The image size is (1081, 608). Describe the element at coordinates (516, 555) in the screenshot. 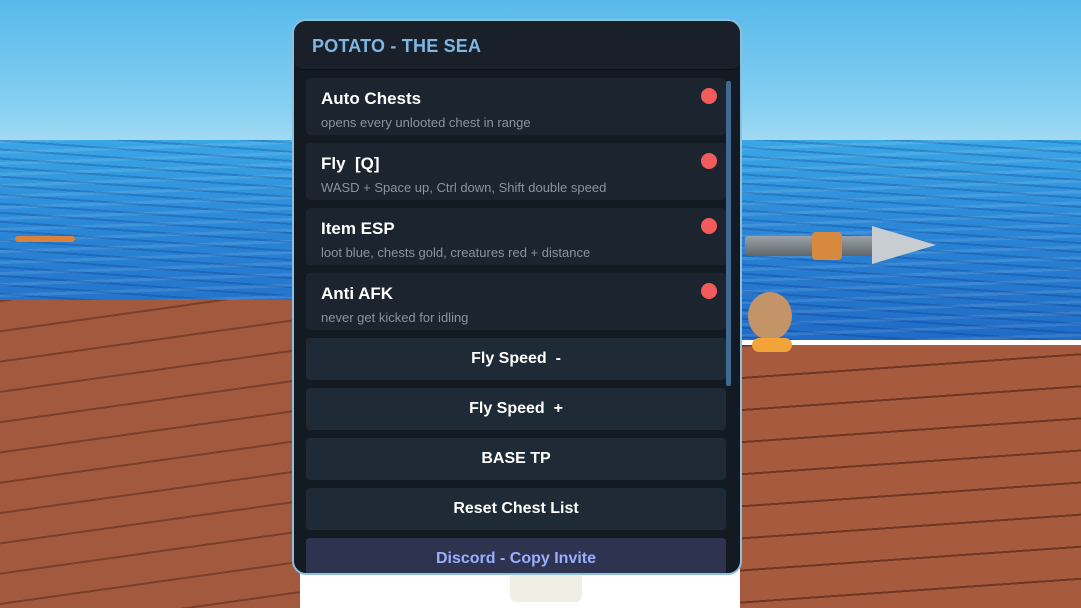

I see `discord-copy-invite-button: Discord - Copy Invite` at that location.